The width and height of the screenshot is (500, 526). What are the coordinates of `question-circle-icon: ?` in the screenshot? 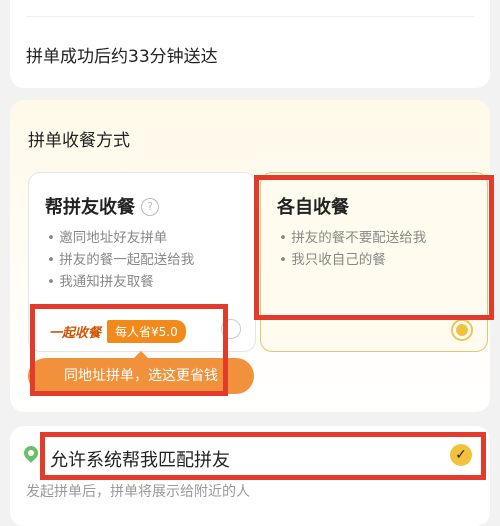 It's located at (150, 207).